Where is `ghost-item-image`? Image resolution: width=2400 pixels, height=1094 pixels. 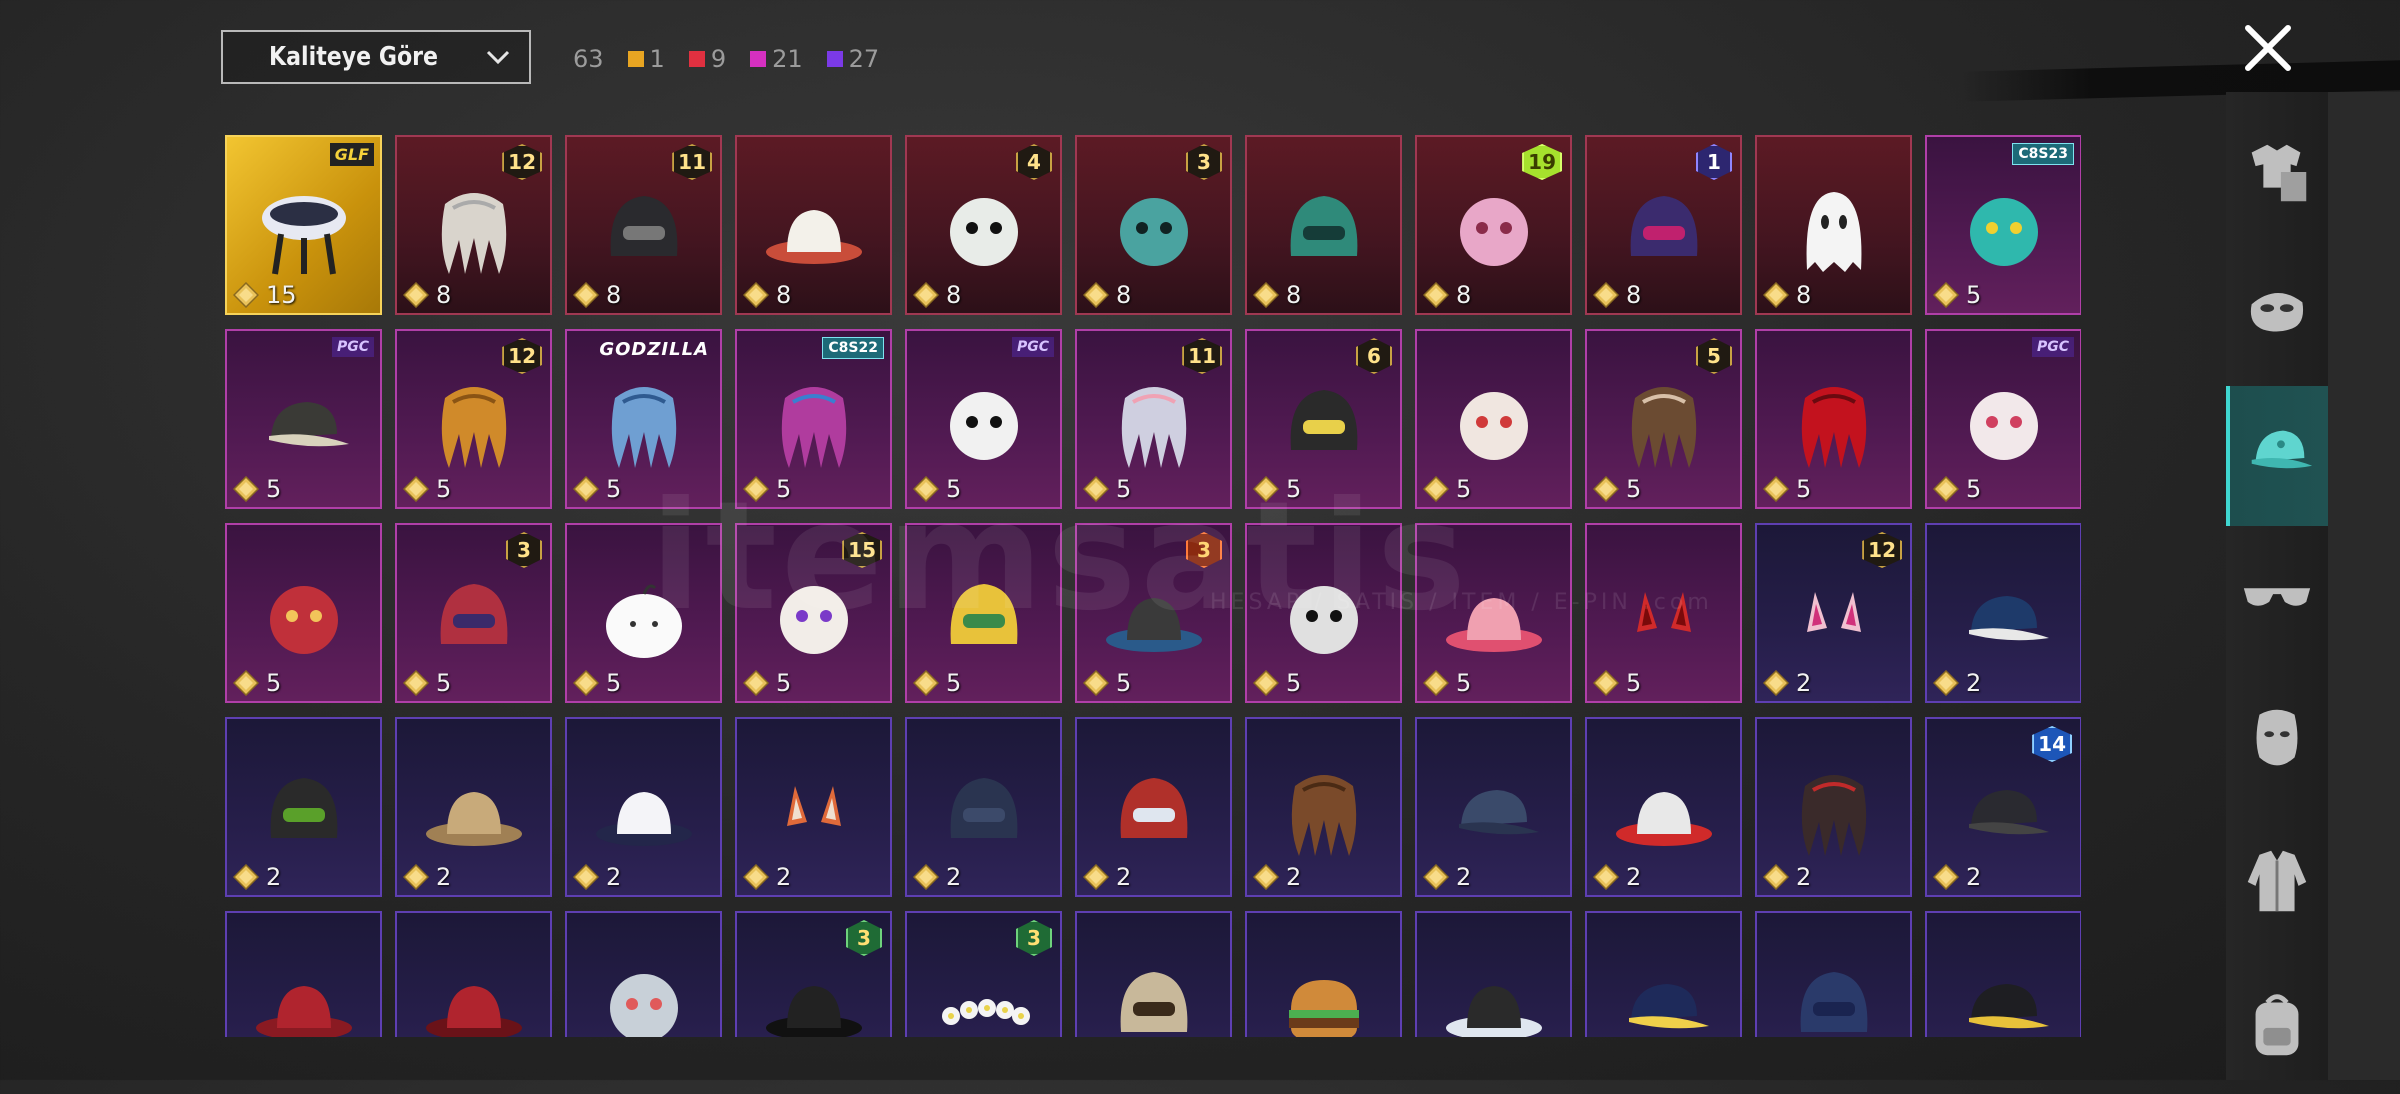
ghost-item-image is located at coordinates (1834, 229).